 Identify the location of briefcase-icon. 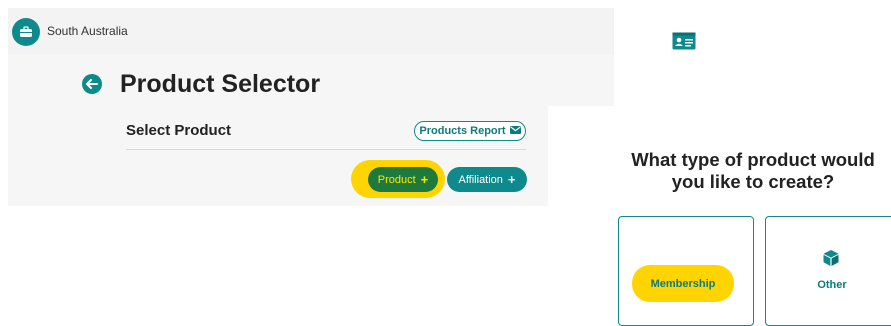
(26, 32).